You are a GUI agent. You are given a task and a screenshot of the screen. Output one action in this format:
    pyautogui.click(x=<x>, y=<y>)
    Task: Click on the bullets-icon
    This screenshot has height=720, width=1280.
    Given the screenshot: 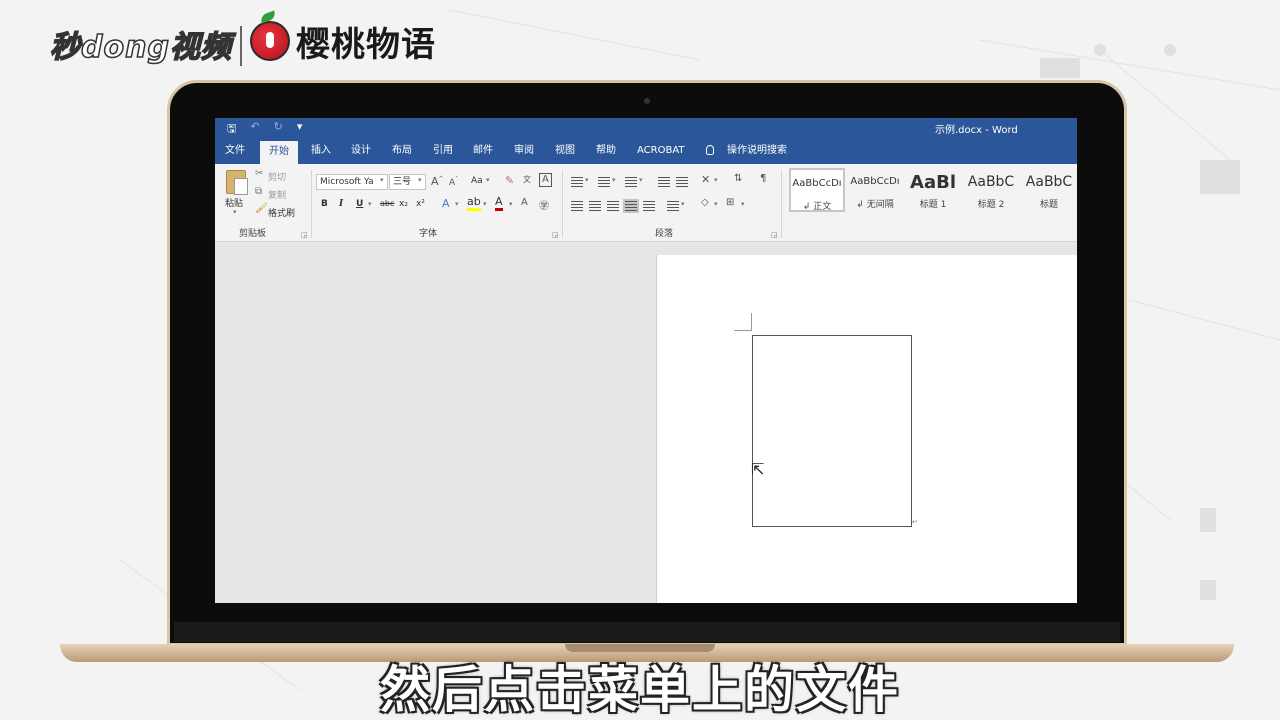 What is the action you would take?
    pyautogui.click(x=577, y=182)
    